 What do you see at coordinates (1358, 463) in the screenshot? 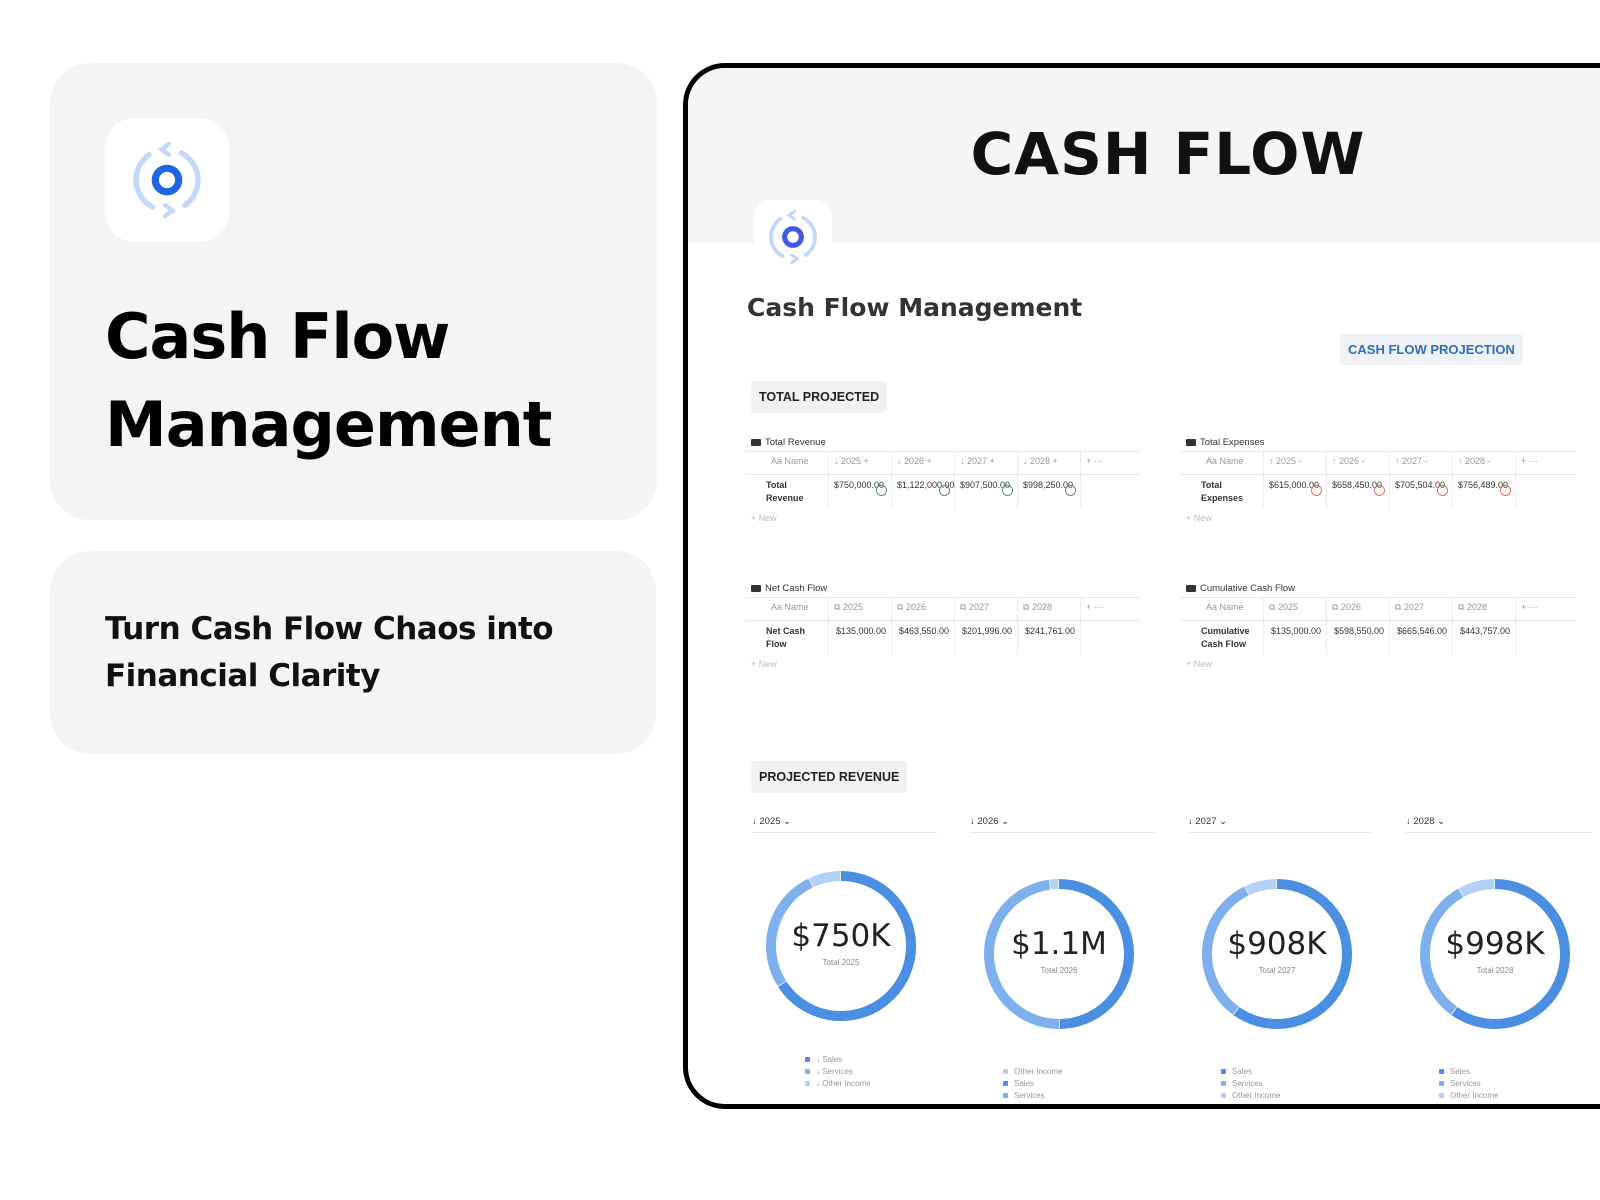
I see `column-header: ↑ 2026 -` at bounding box center [1358, 463].